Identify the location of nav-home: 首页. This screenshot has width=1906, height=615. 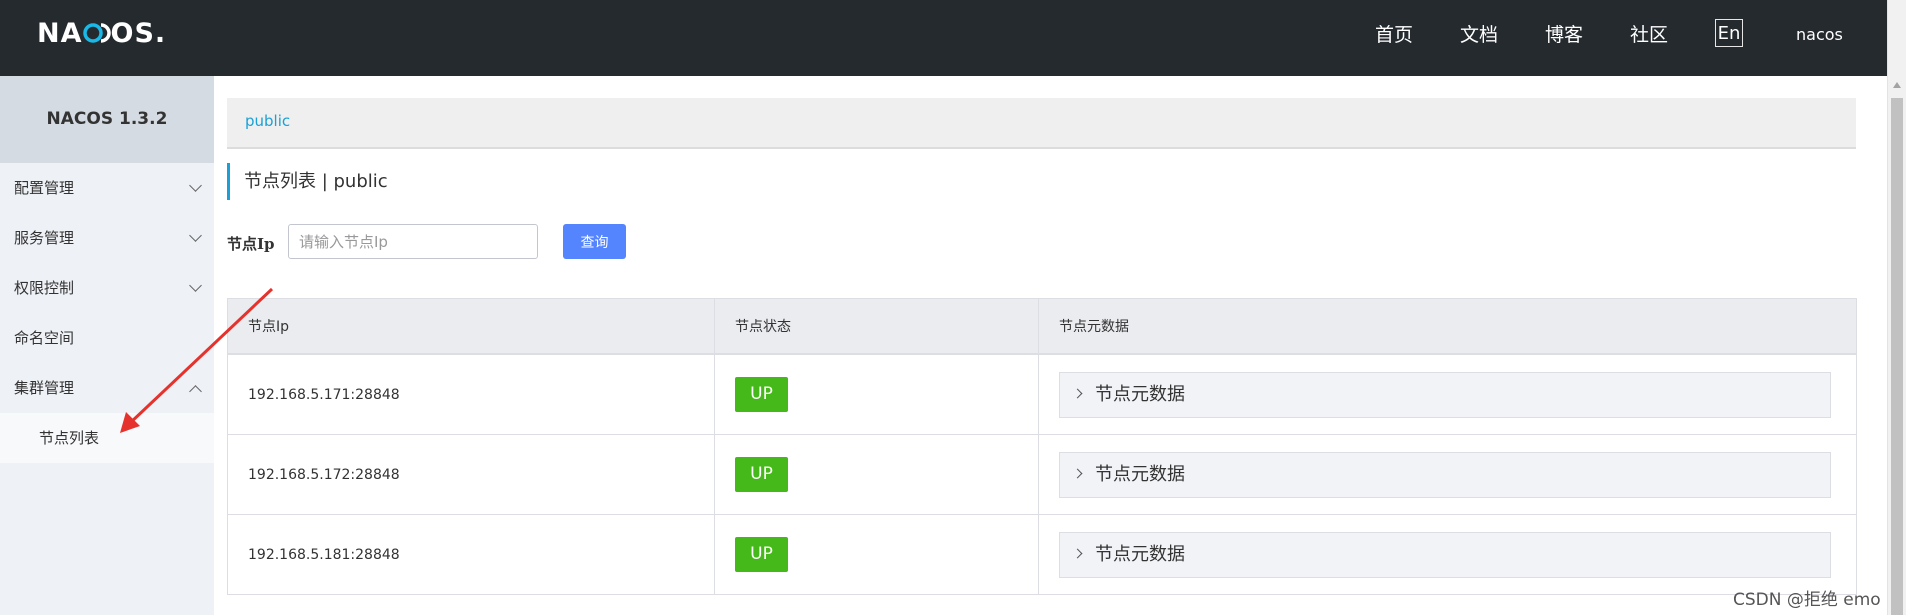
(1394, 35).